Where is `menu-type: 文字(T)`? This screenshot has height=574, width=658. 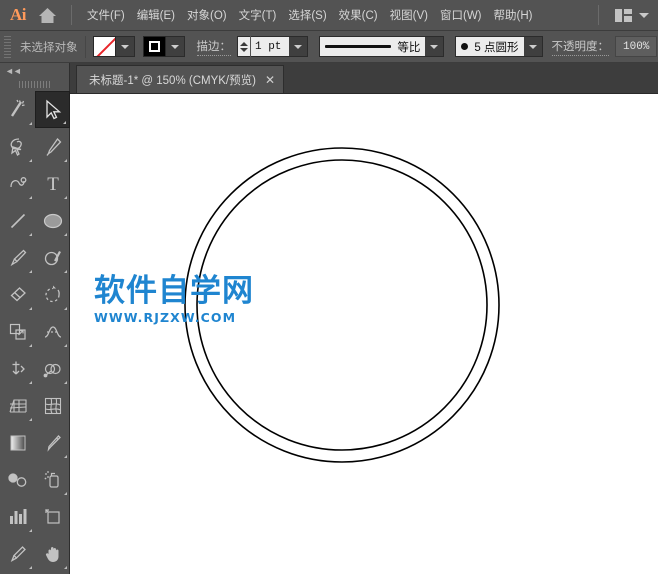 menu-type: 文字(T) is located at coordinates (258, 15).